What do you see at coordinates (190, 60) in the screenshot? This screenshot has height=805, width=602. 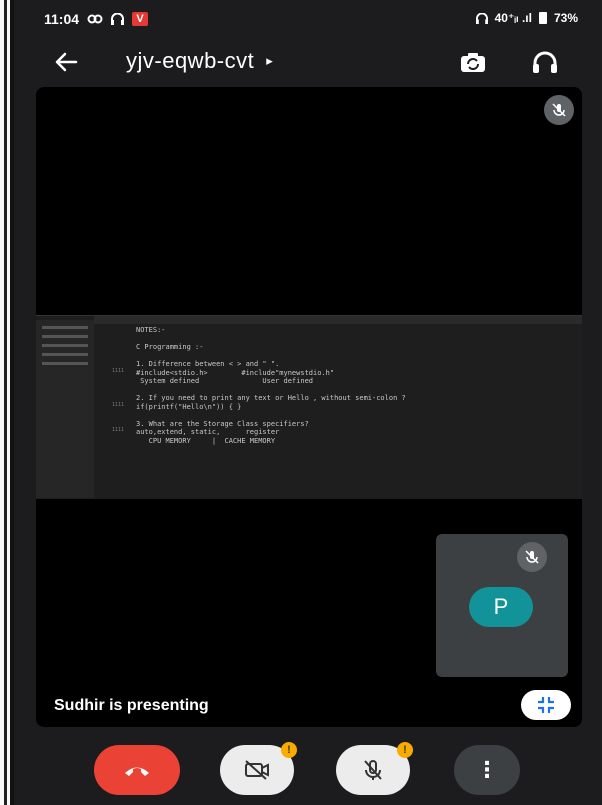 I see `meeting-code: yjv-eqwb-cvt` at bounding box center [190, 60].